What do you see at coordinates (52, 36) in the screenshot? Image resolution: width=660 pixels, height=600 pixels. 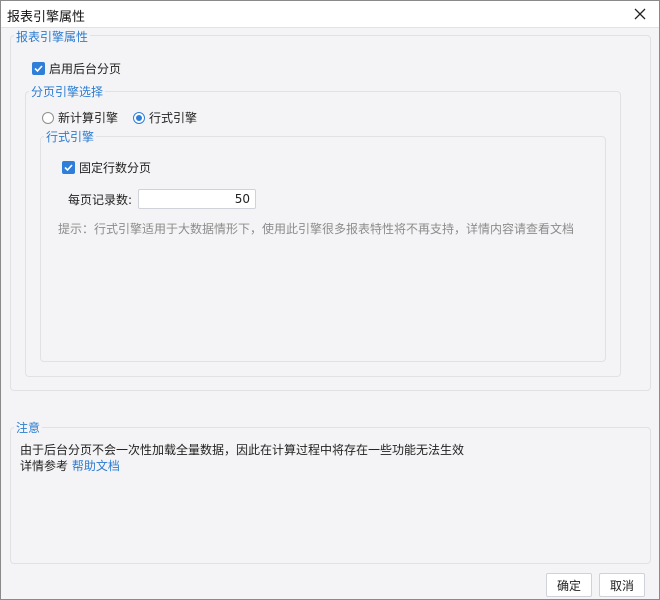 I see `engine-properties-legend: 报表引擎属性` at bounding box center [52, 36].